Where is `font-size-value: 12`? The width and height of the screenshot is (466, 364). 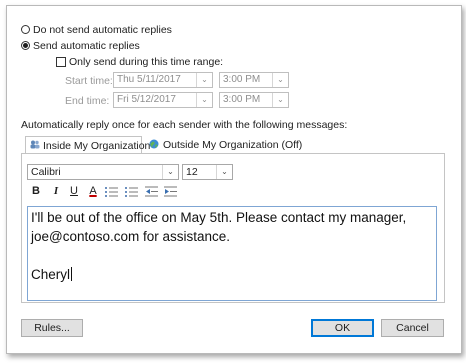 font-size-value: 12 is located at coordinates (192, 172).